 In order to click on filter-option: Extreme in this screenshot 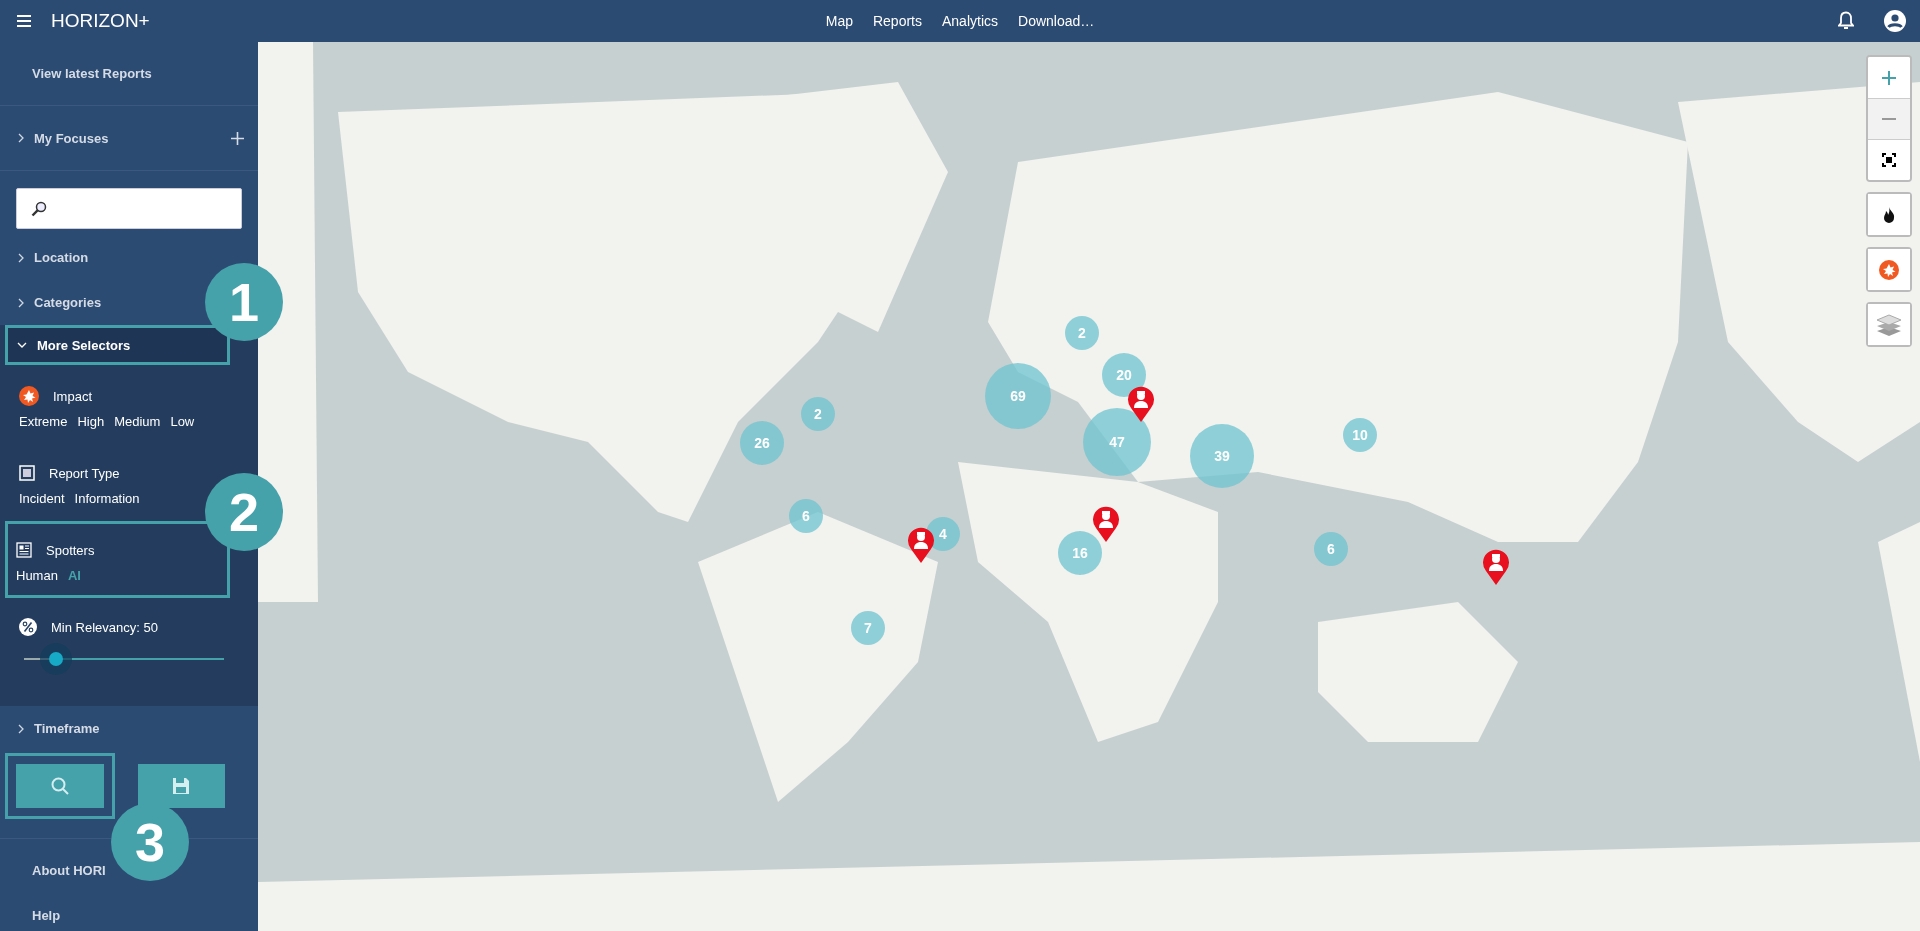, I will do `click(43, 421)`.